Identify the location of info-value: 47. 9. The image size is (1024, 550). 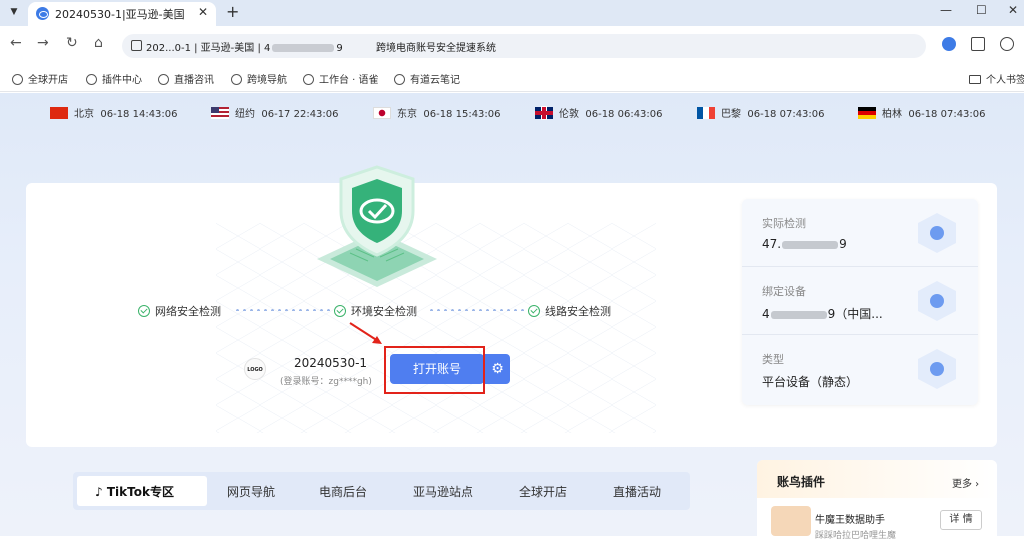
(804, 244).